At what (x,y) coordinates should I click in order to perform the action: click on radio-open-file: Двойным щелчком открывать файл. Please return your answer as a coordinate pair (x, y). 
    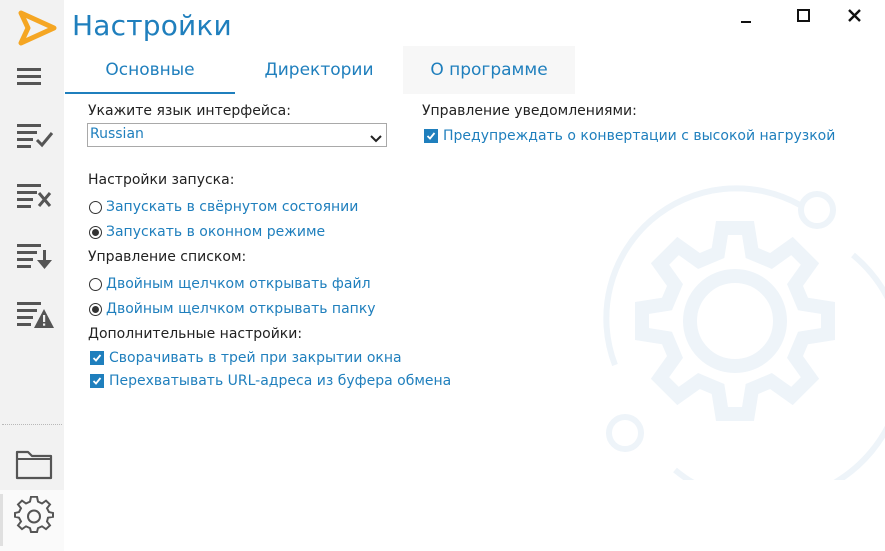
    Looking at the image, I should click on (230, 284).